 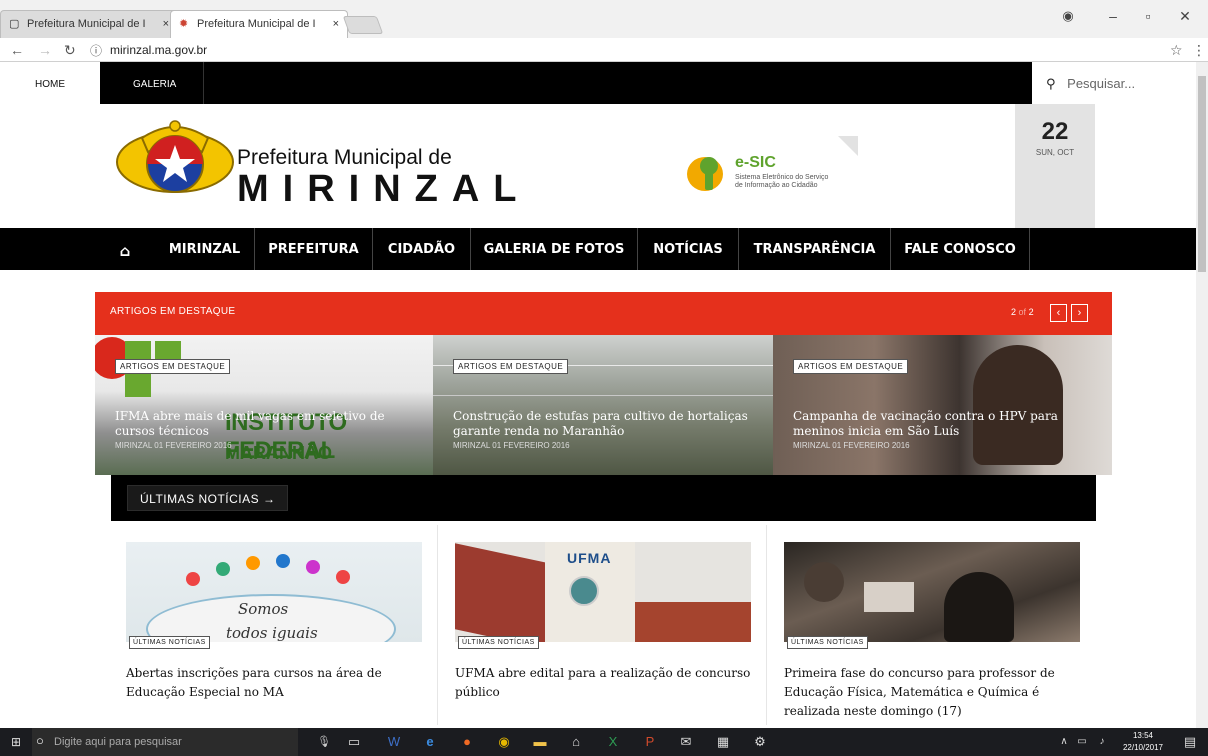 I want to click on profile-icon: ◉, so click(x=1068, y=16).